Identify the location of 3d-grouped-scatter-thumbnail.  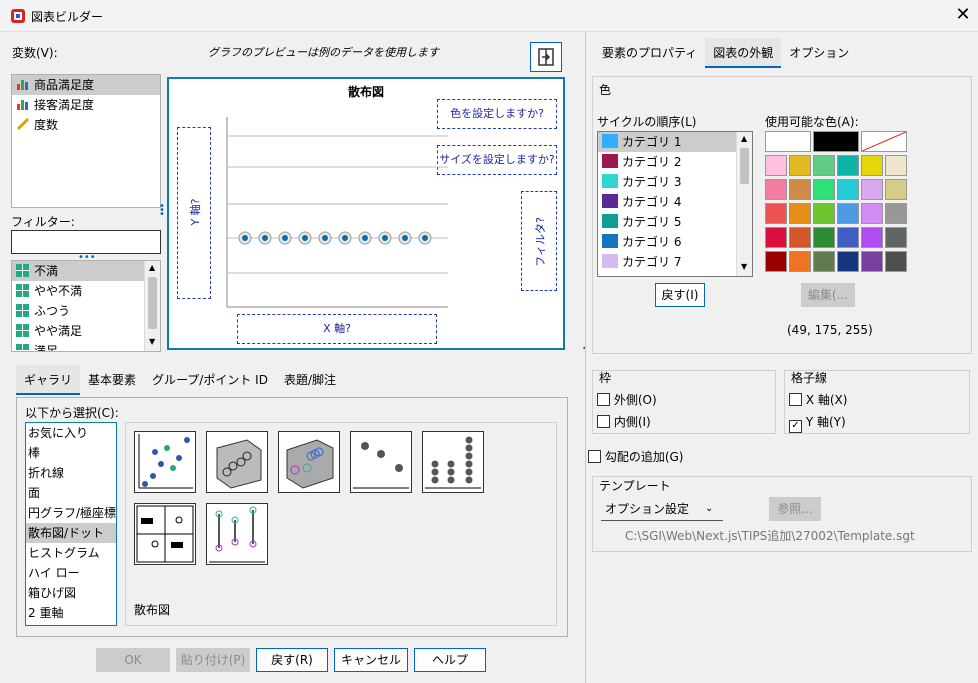
(309, 462).